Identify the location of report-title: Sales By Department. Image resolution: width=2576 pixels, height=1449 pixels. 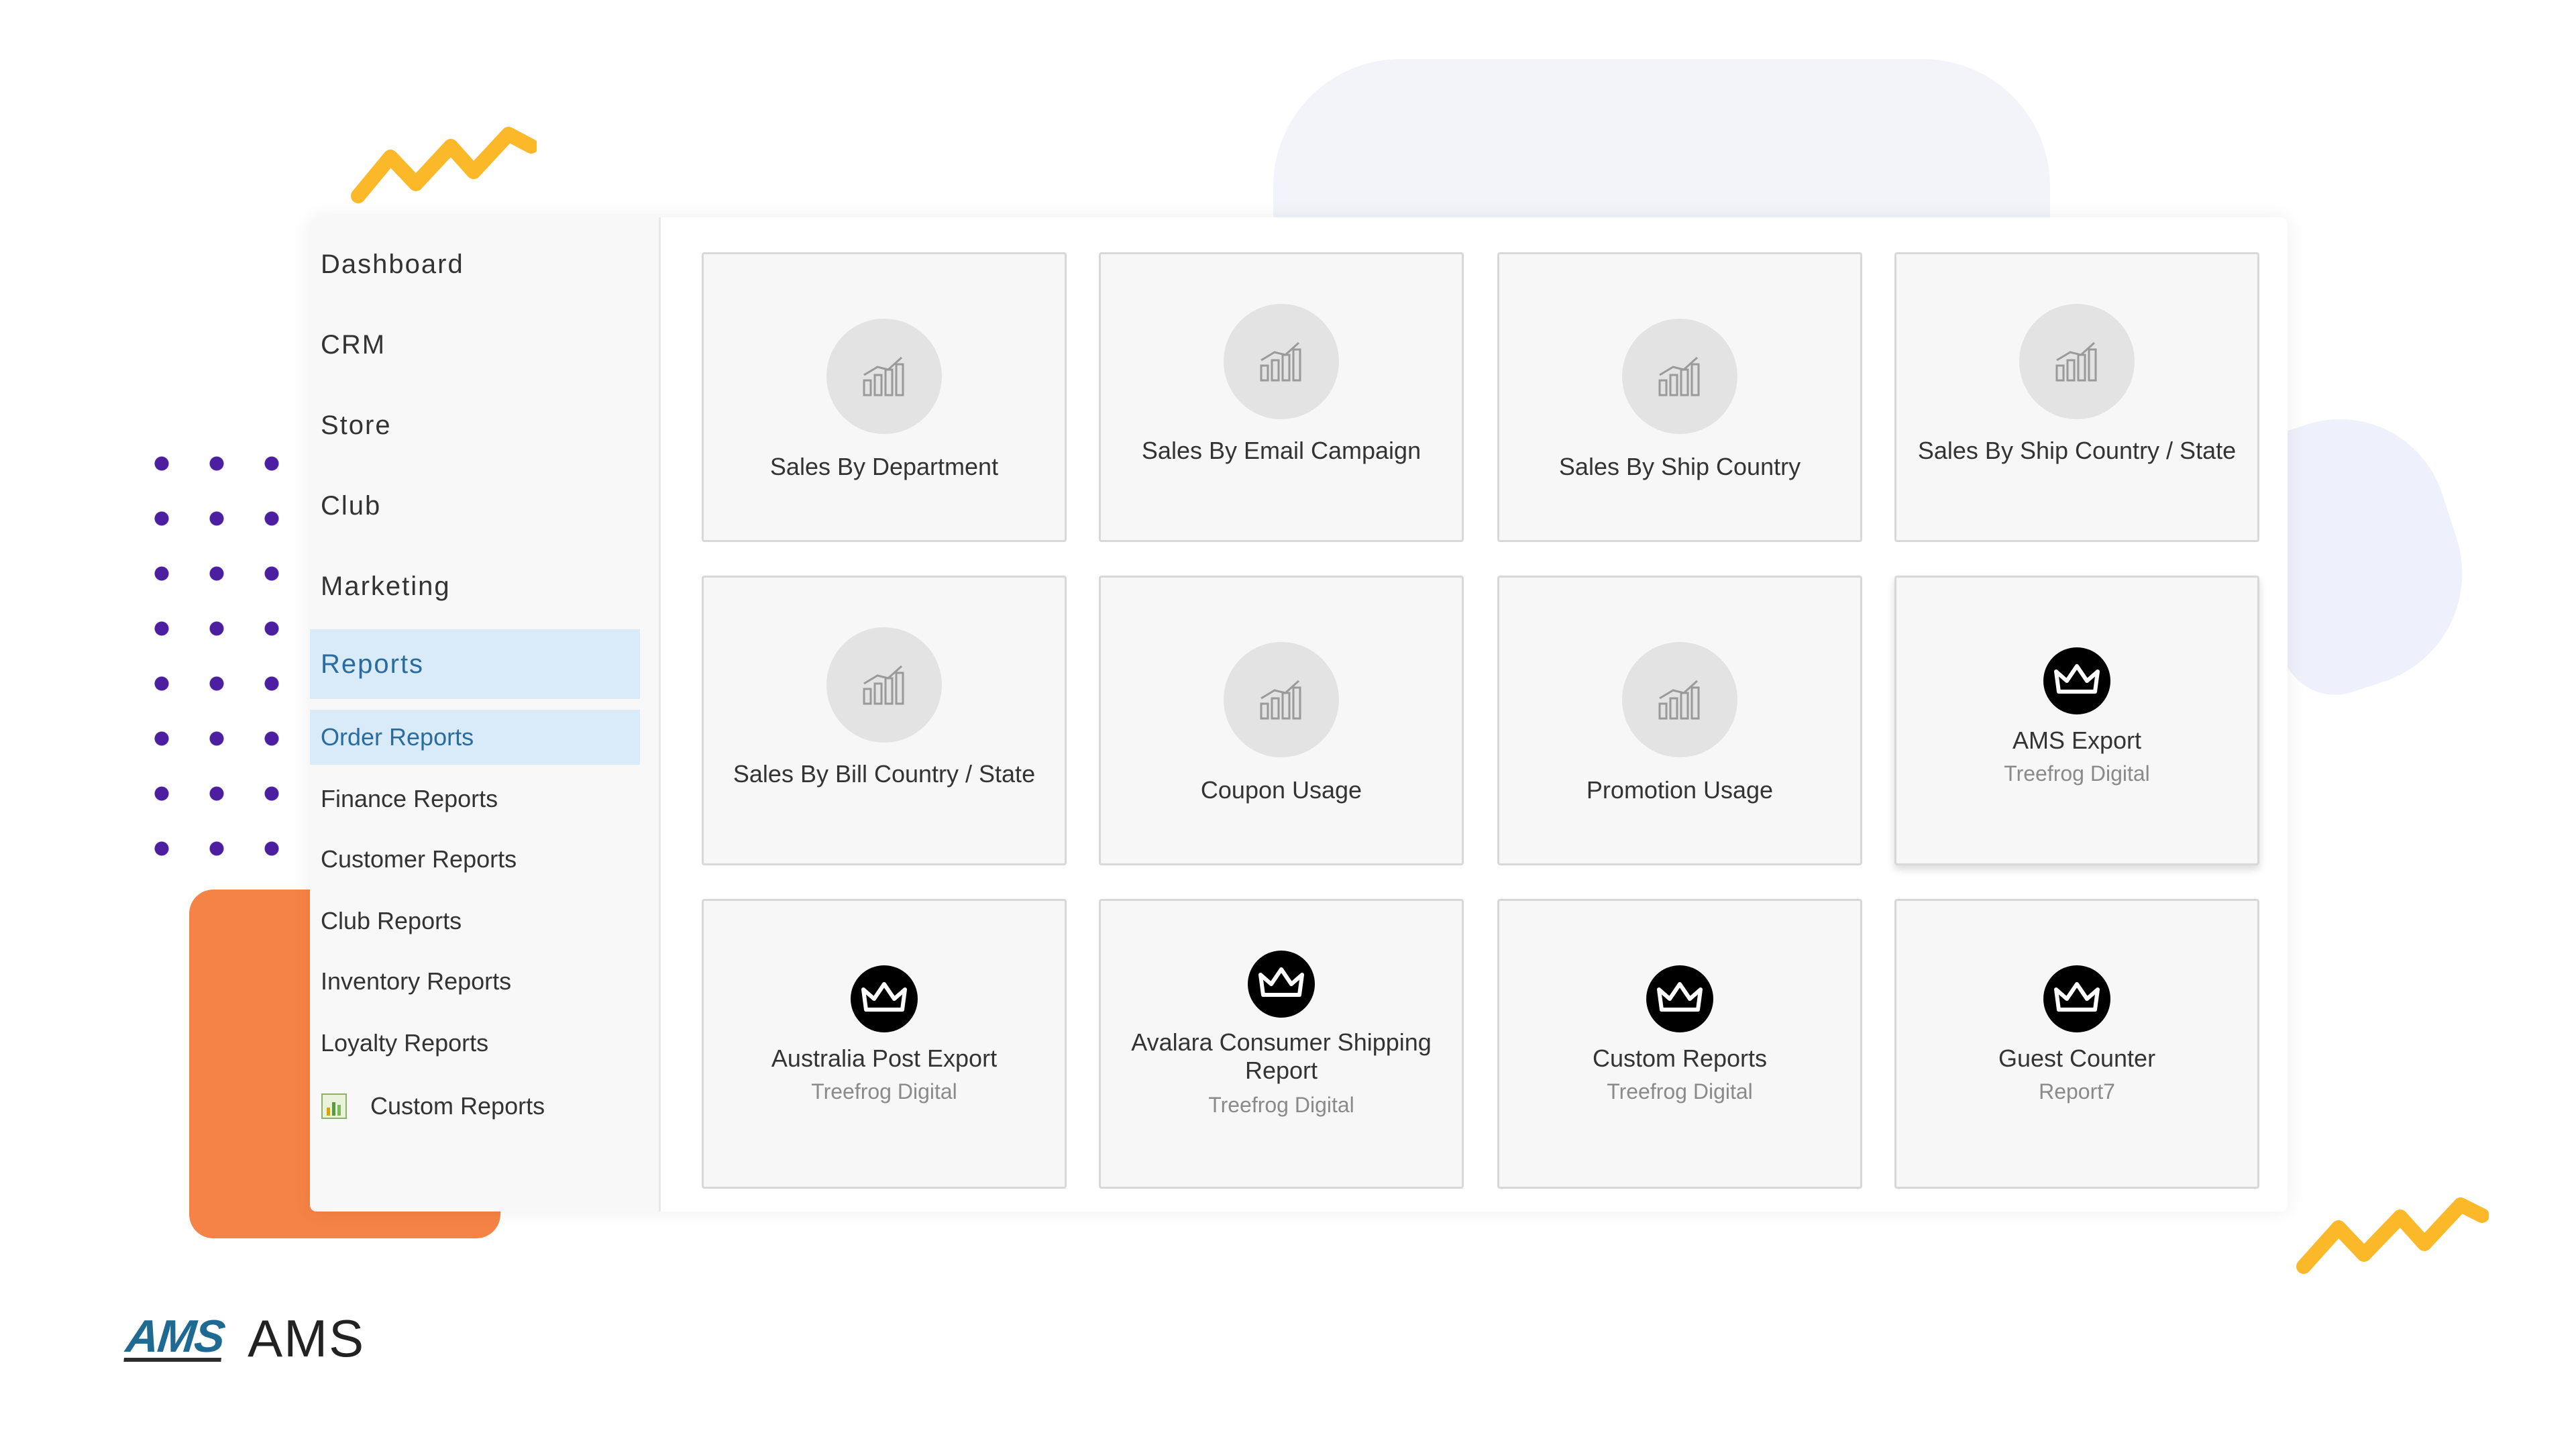
(884, 466).